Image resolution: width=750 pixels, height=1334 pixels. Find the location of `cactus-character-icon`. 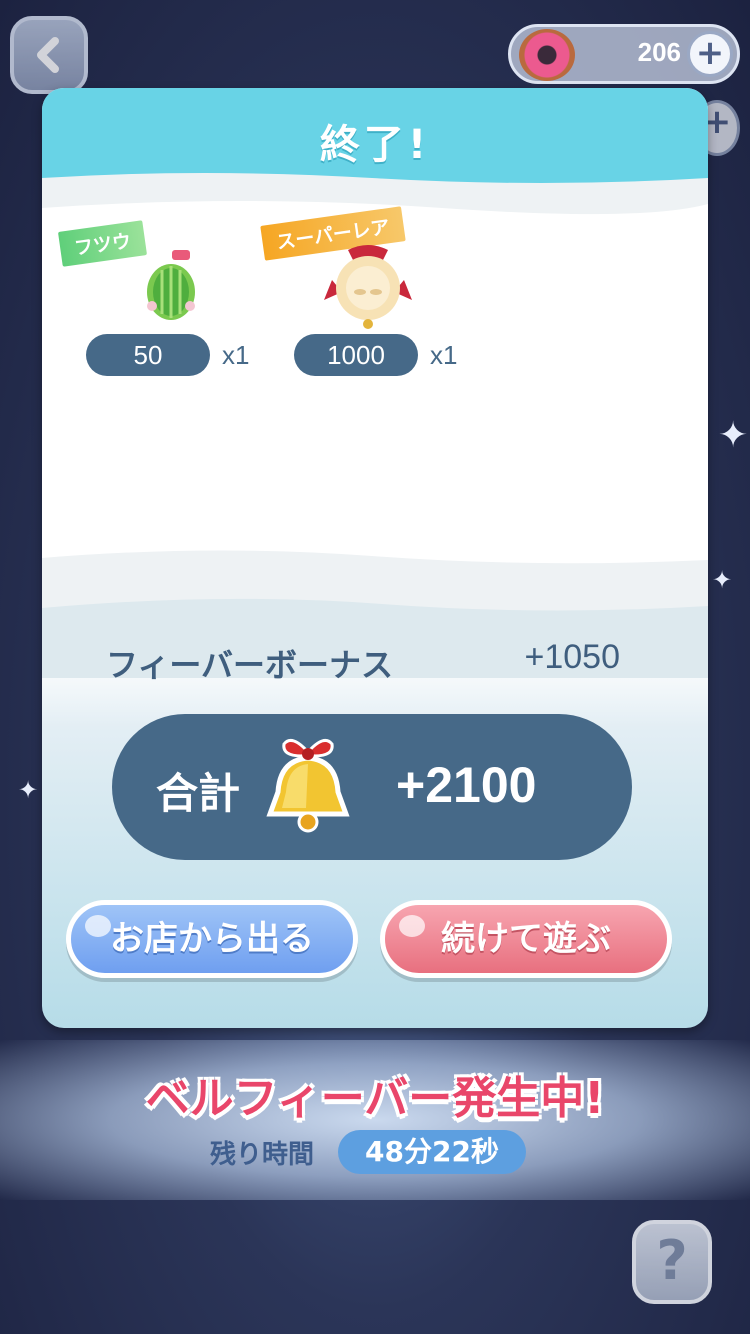

cactus-character-icon is located at coordinates (171, 285).